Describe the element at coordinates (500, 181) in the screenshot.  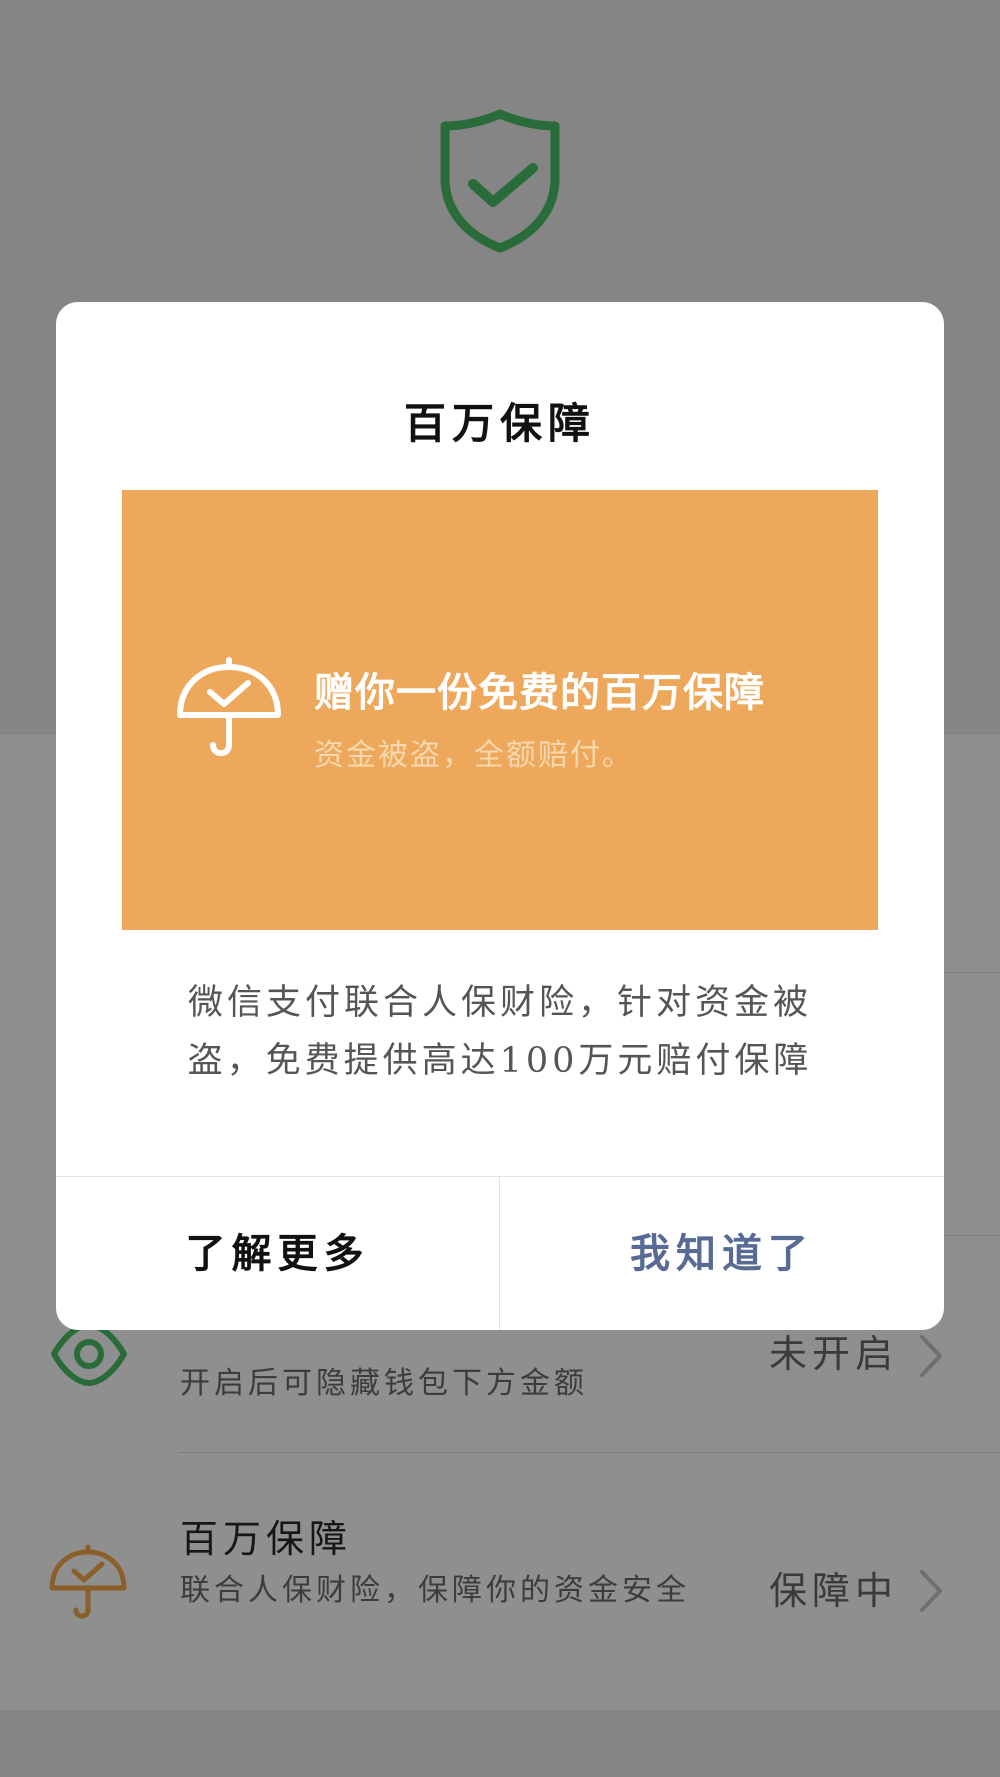
I see `shield-check-icon` at that location.